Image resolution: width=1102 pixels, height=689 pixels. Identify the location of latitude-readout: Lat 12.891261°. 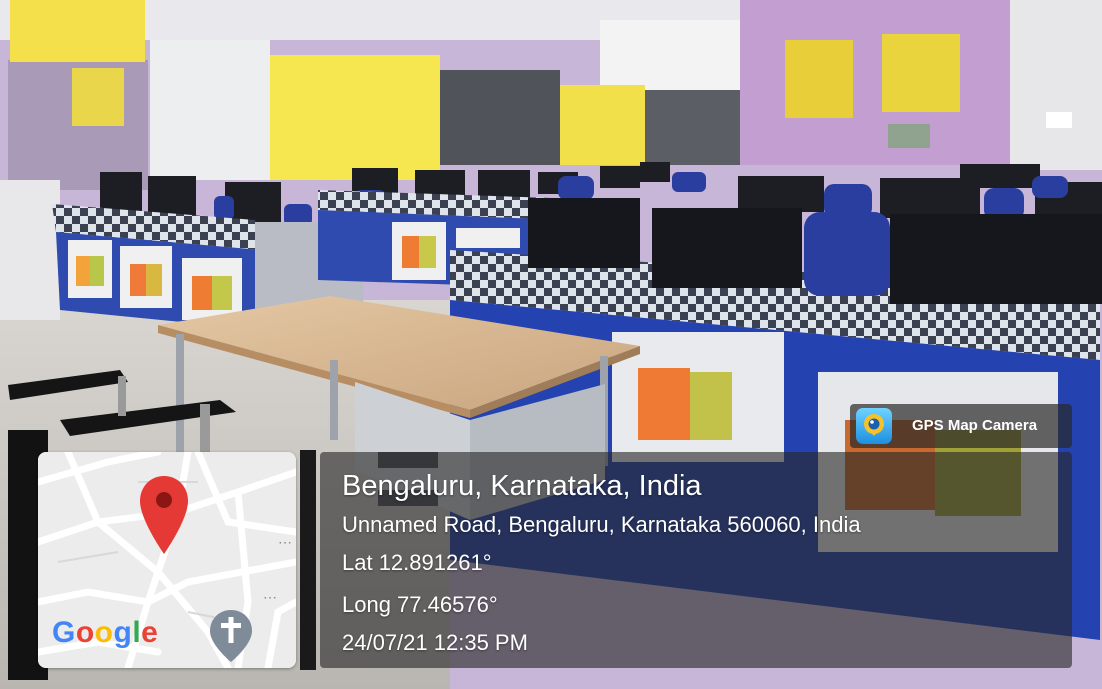
(417, 562).